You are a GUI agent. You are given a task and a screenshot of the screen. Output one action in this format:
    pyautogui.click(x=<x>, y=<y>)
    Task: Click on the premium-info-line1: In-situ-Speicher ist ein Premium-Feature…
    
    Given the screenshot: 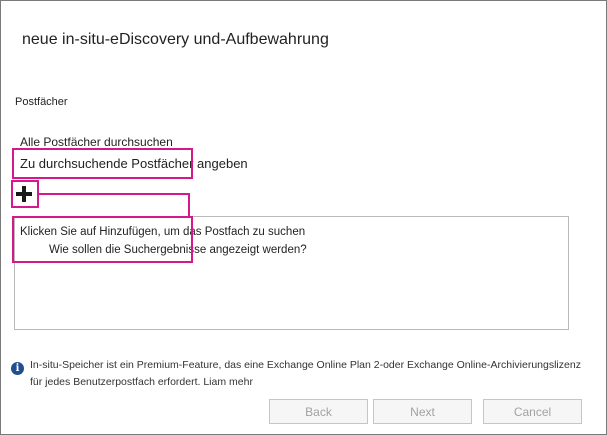 What is the action you would take?
    pyautogui.click(x=305, y=365)
    